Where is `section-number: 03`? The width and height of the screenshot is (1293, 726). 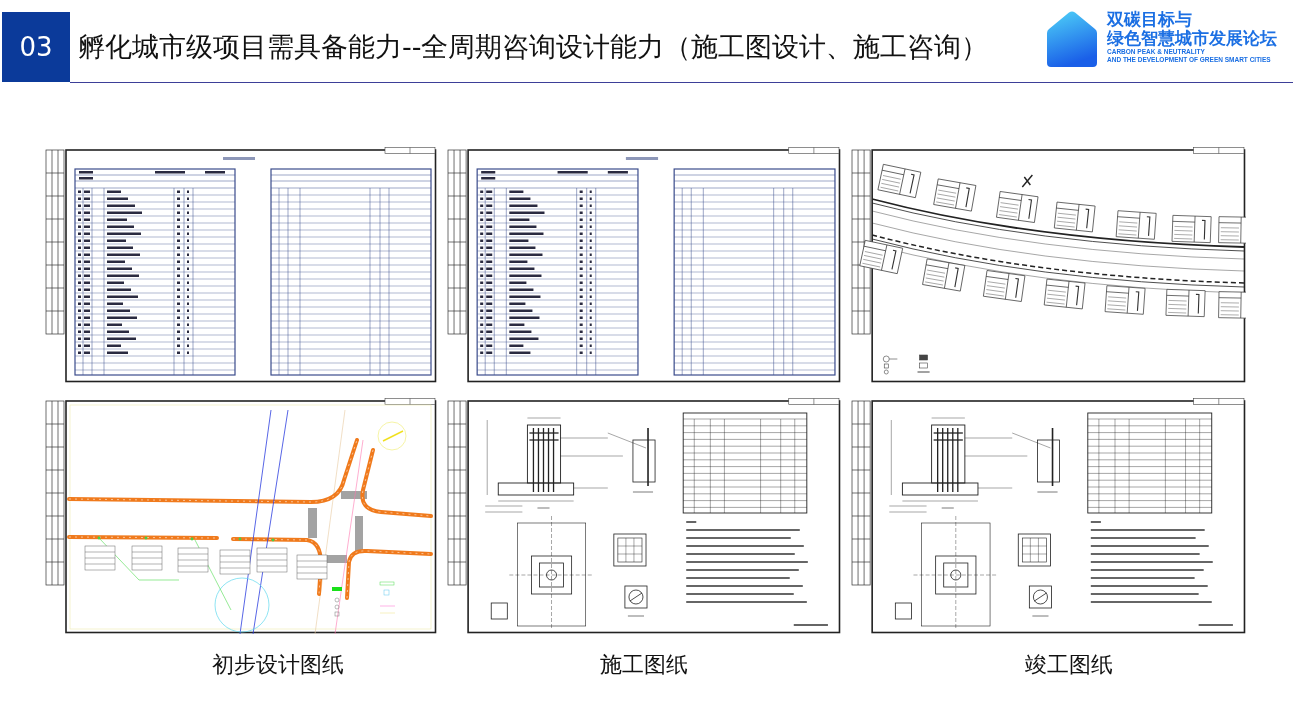 section-number: 03 is located at coordinates (36, 47).